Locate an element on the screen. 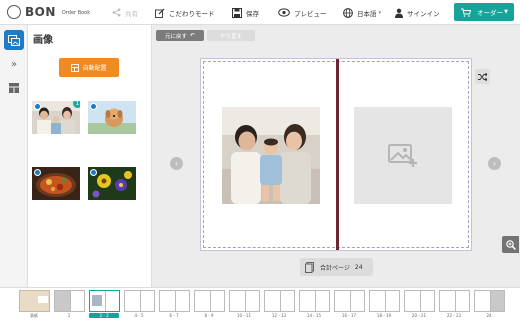 The image size is (520, 323). order-label: オーダー is located at coordinates (490, 13).